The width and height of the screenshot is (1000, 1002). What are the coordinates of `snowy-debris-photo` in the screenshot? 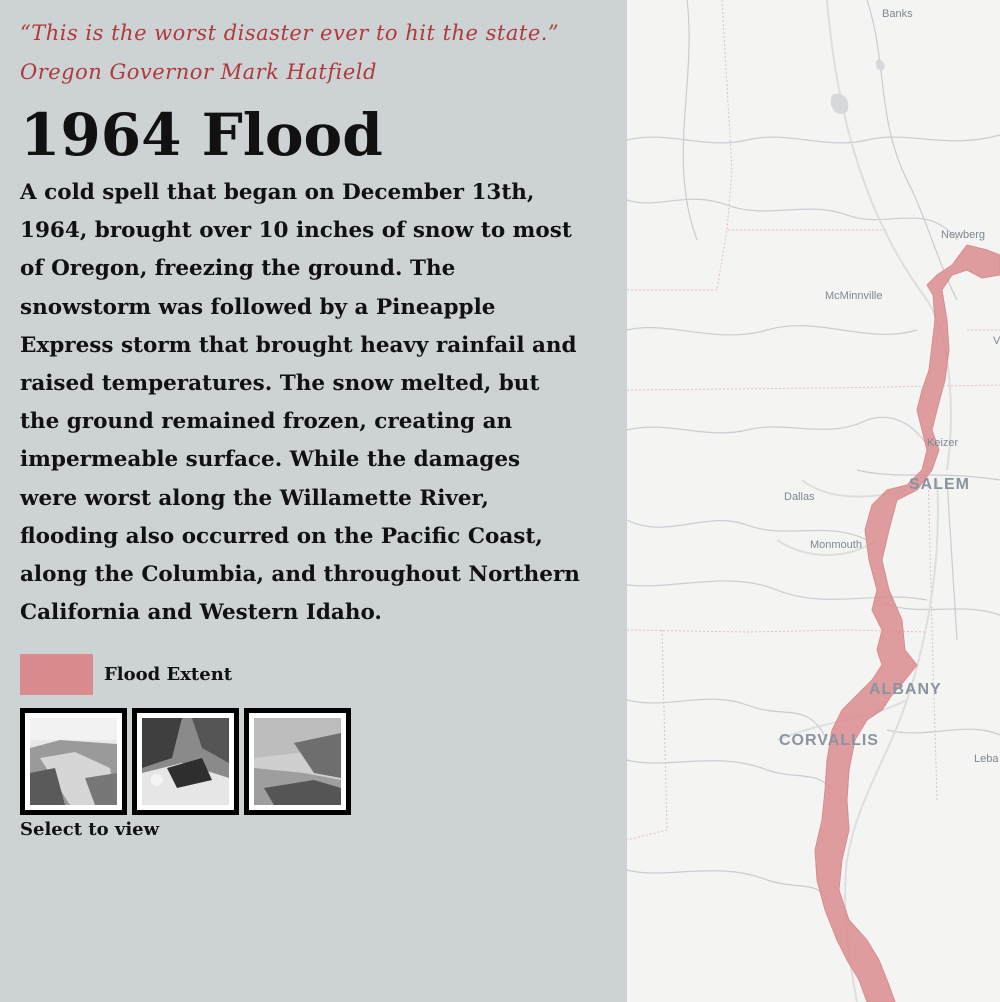 It's located at (185, 762).